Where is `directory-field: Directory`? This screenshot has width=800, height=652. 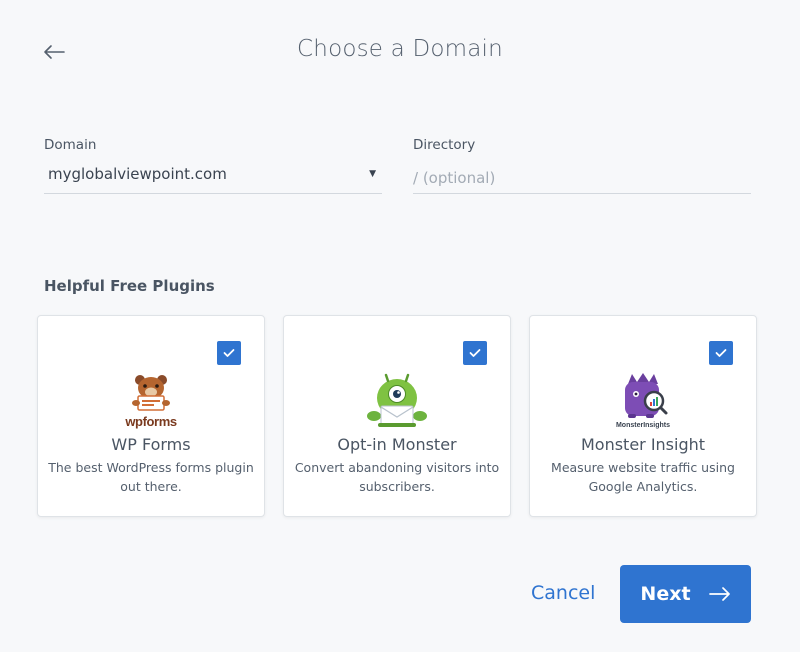 directory-field: Directory is located at coordinates (582, 165).